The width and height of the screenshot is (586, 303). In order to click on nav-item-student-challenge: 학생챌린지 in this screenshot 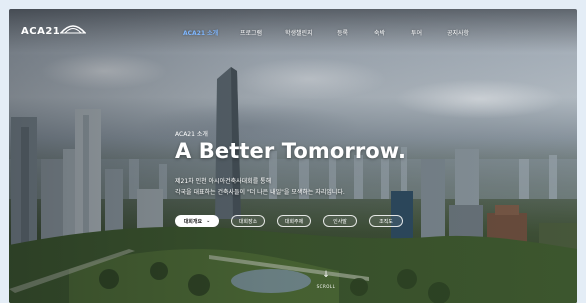, I will do `click(299, 32)`.